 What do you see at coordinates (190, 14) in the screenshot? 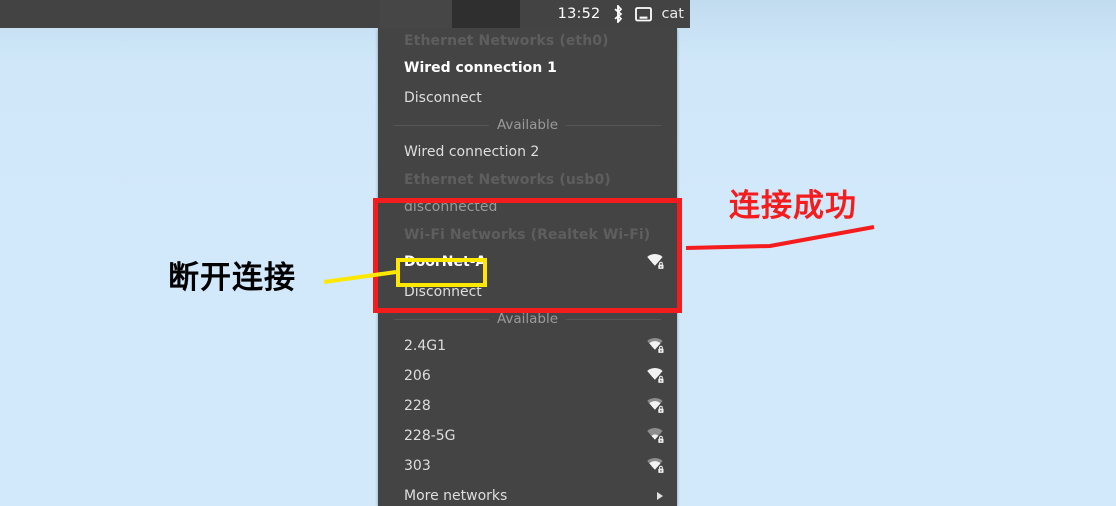
I see `panel-segment-left` at bounding box center [190, 14].